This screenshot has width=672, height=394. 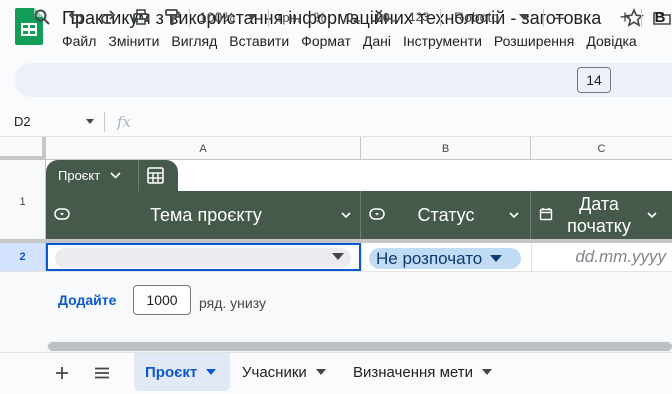 I want to click on sheet-tab-participants: Учасники, so click(x=284, y=372).